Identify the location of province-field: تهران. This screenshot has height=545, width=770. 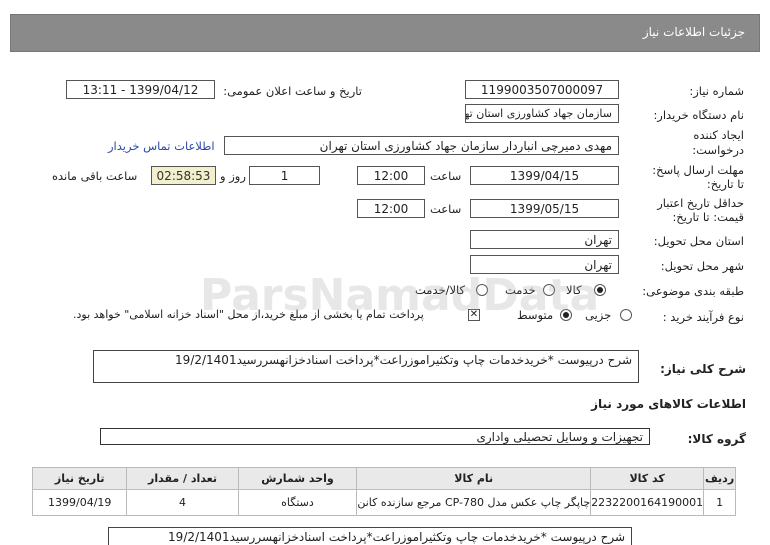
(544, 239).